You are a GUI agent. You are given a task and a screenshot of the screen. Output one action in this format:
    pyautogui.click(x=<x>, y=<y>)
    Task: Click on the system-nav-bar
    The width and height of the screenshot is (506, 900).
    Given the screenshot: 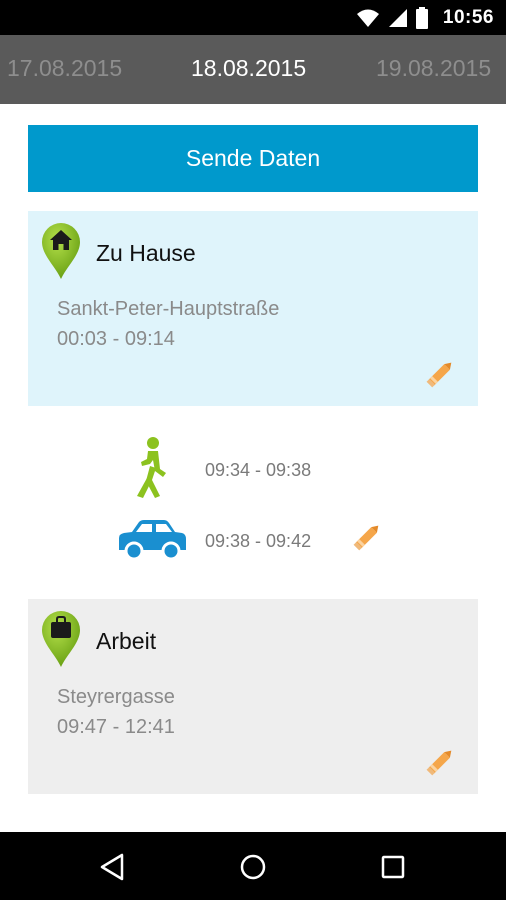 What is the action you would take?
    pyautogui.click(x=253, y=866)
    